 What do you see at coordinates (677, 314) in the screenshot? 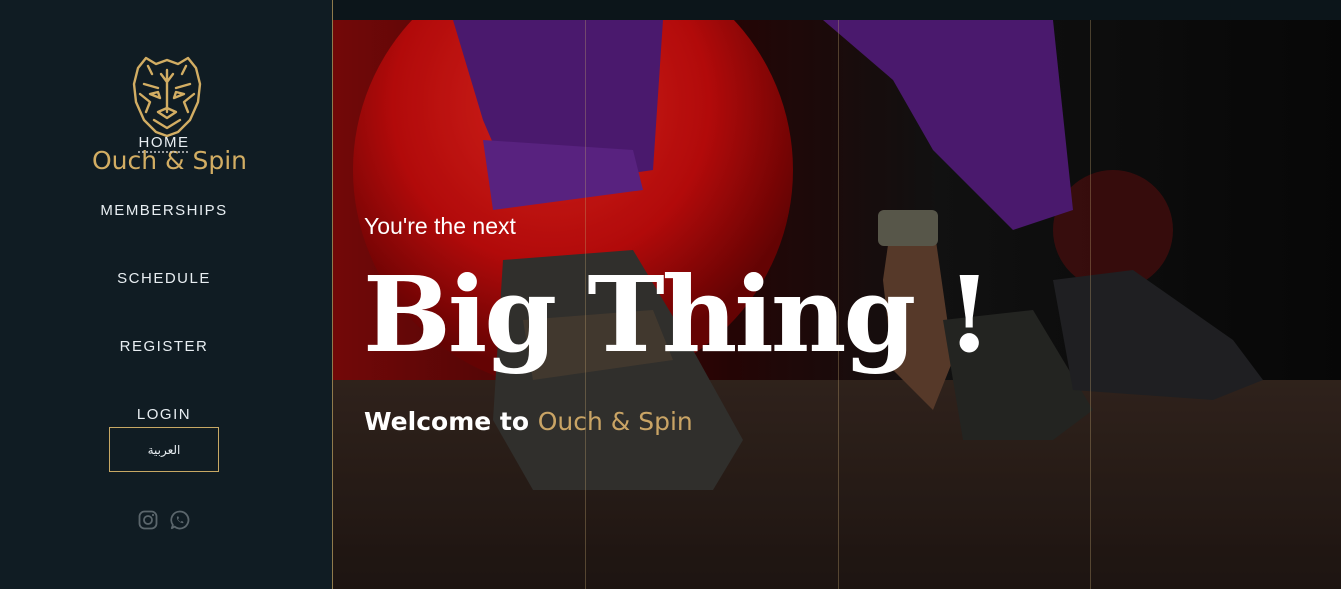
I see `hero-headline: Big Thing !` at bounding box center [677, 314].